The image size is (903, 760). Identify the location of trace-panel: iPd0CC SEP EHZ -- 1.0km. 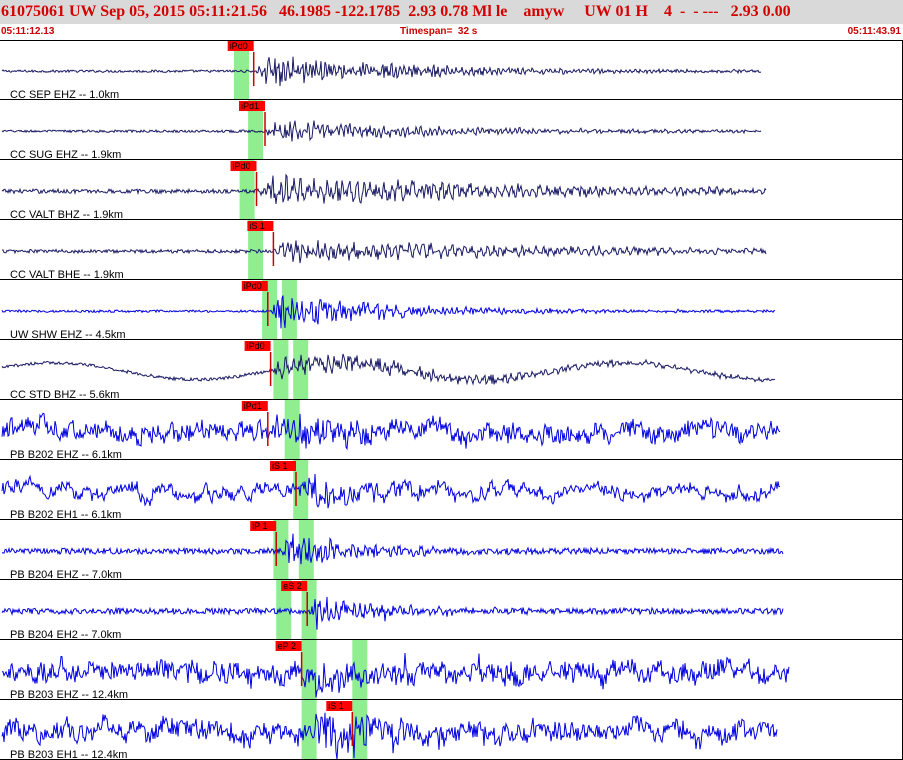
(451, 70).